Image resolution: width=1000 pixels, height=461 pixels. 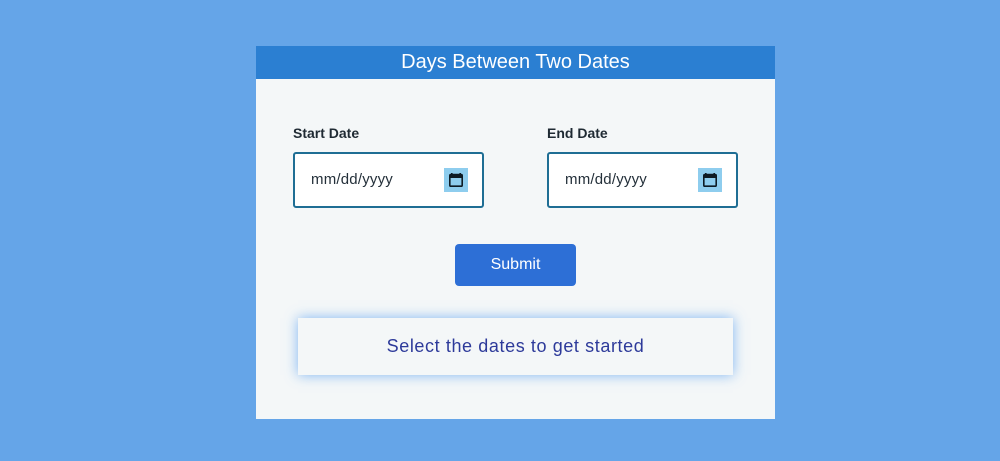 I want to click on result-message: Select the dates to get started, so click(x=515, y=346).